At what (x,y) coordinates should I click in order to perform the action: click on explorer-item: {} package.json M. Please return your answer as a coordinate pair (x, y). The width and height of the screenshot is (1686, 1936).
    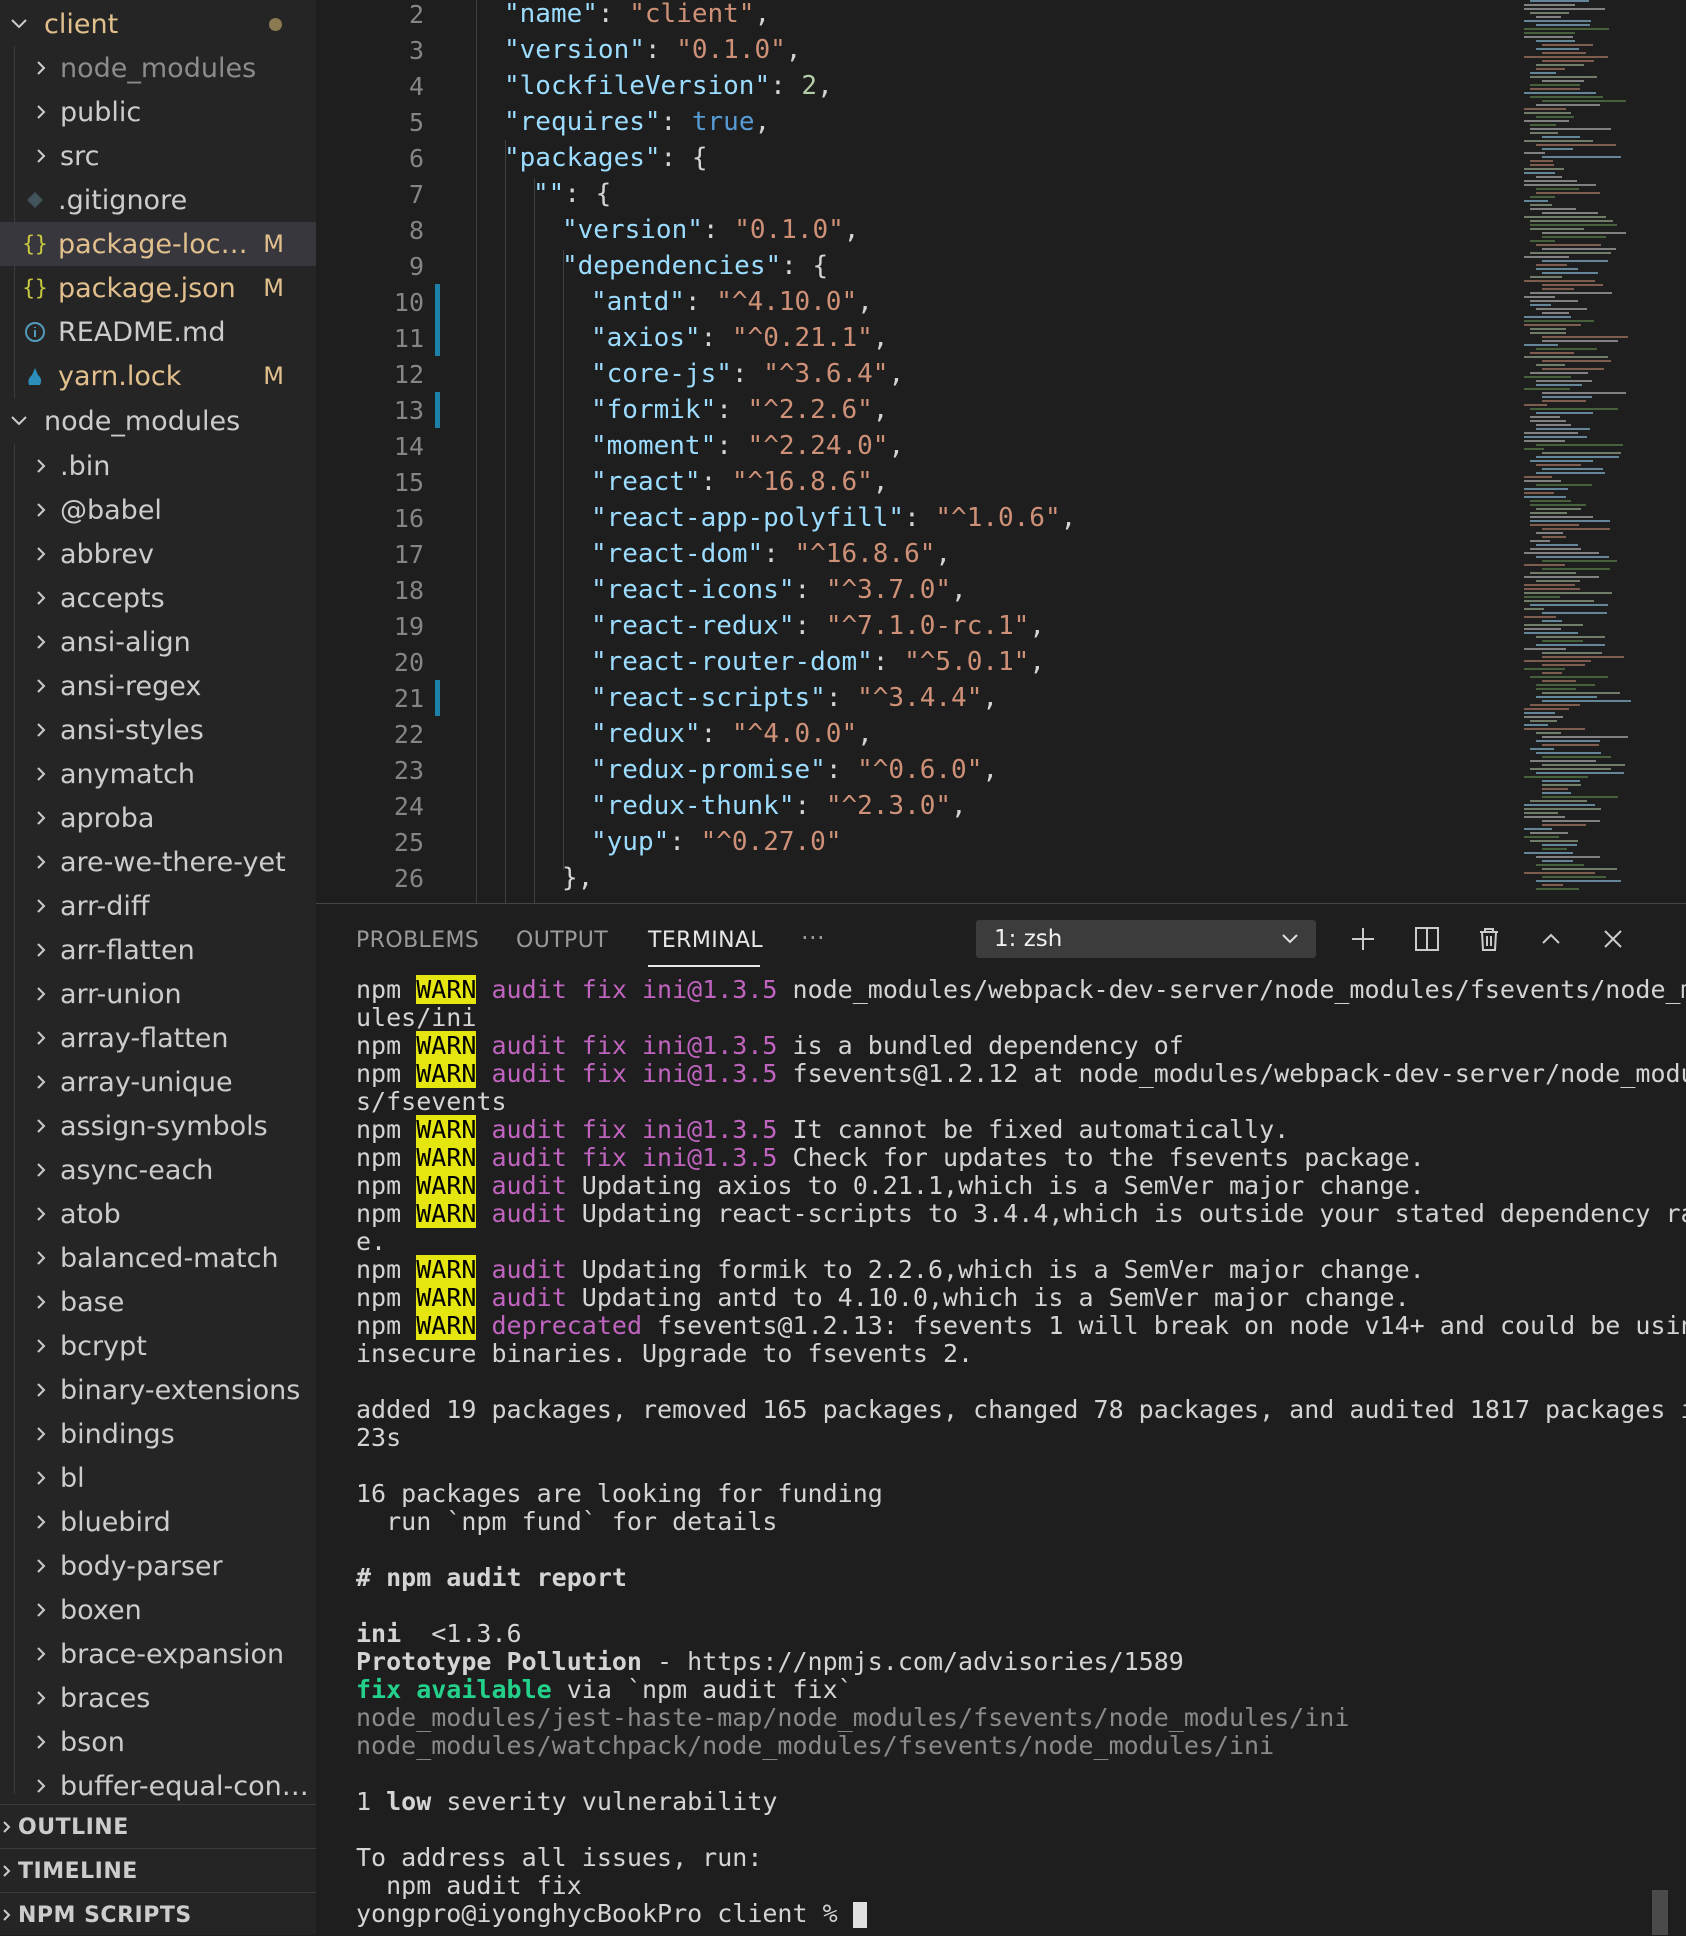
    Looking at the image, I should click on (158, 288).